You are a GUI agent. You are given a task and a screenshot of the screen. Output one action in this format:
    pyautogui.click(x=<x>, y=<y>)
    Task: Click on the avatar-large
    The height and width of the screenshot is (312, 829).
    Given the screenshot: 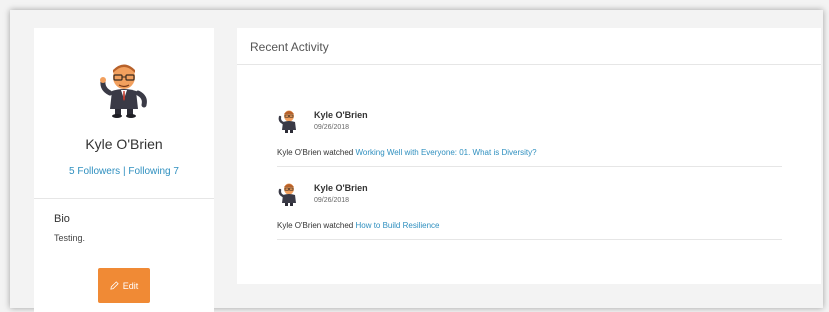 What is the action you would take?
    pyautogui.click(x=123, y=91)
    